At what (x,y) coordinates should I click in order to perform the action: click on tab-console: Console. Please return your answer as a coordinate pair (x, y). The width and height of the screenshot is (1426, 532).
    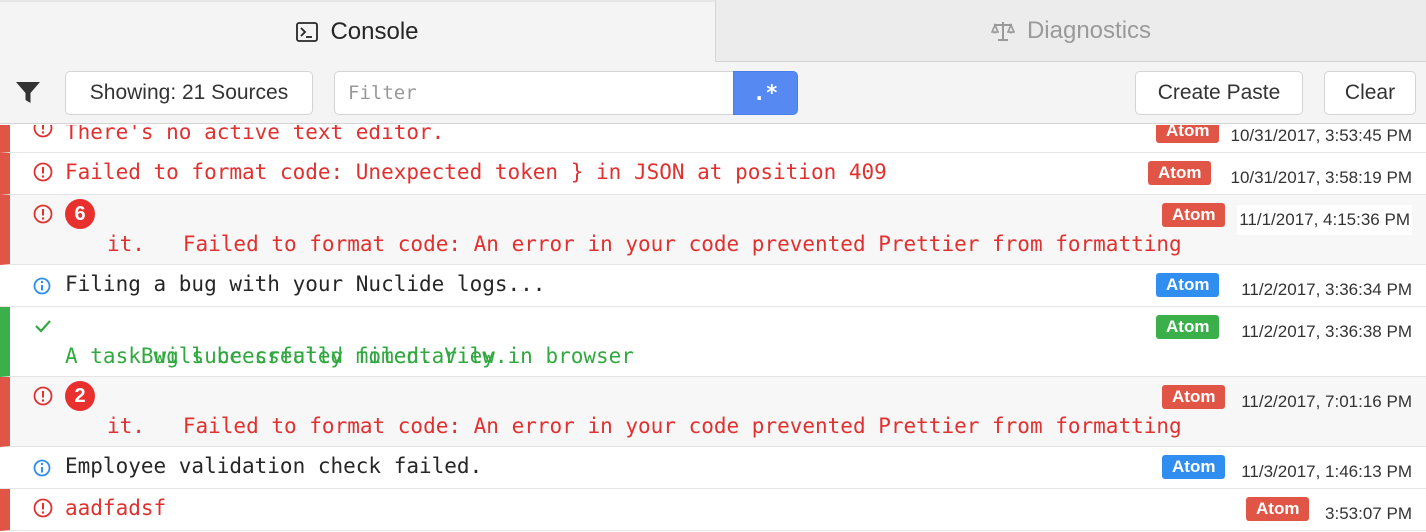
    Looking at the image, I should click on (357, 31).